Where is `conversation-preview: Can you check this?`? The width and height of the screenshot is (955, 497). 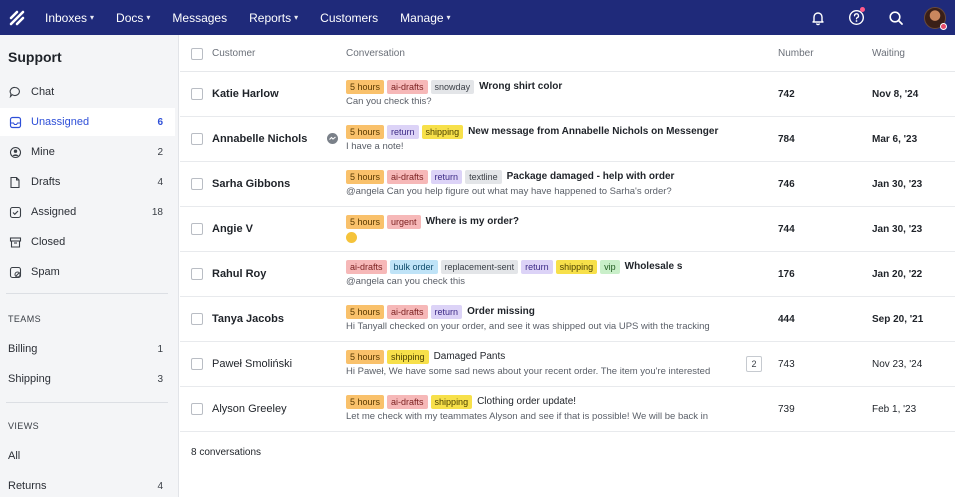
conversation-preview: Can you check this? is located at coordinates (389, 101).